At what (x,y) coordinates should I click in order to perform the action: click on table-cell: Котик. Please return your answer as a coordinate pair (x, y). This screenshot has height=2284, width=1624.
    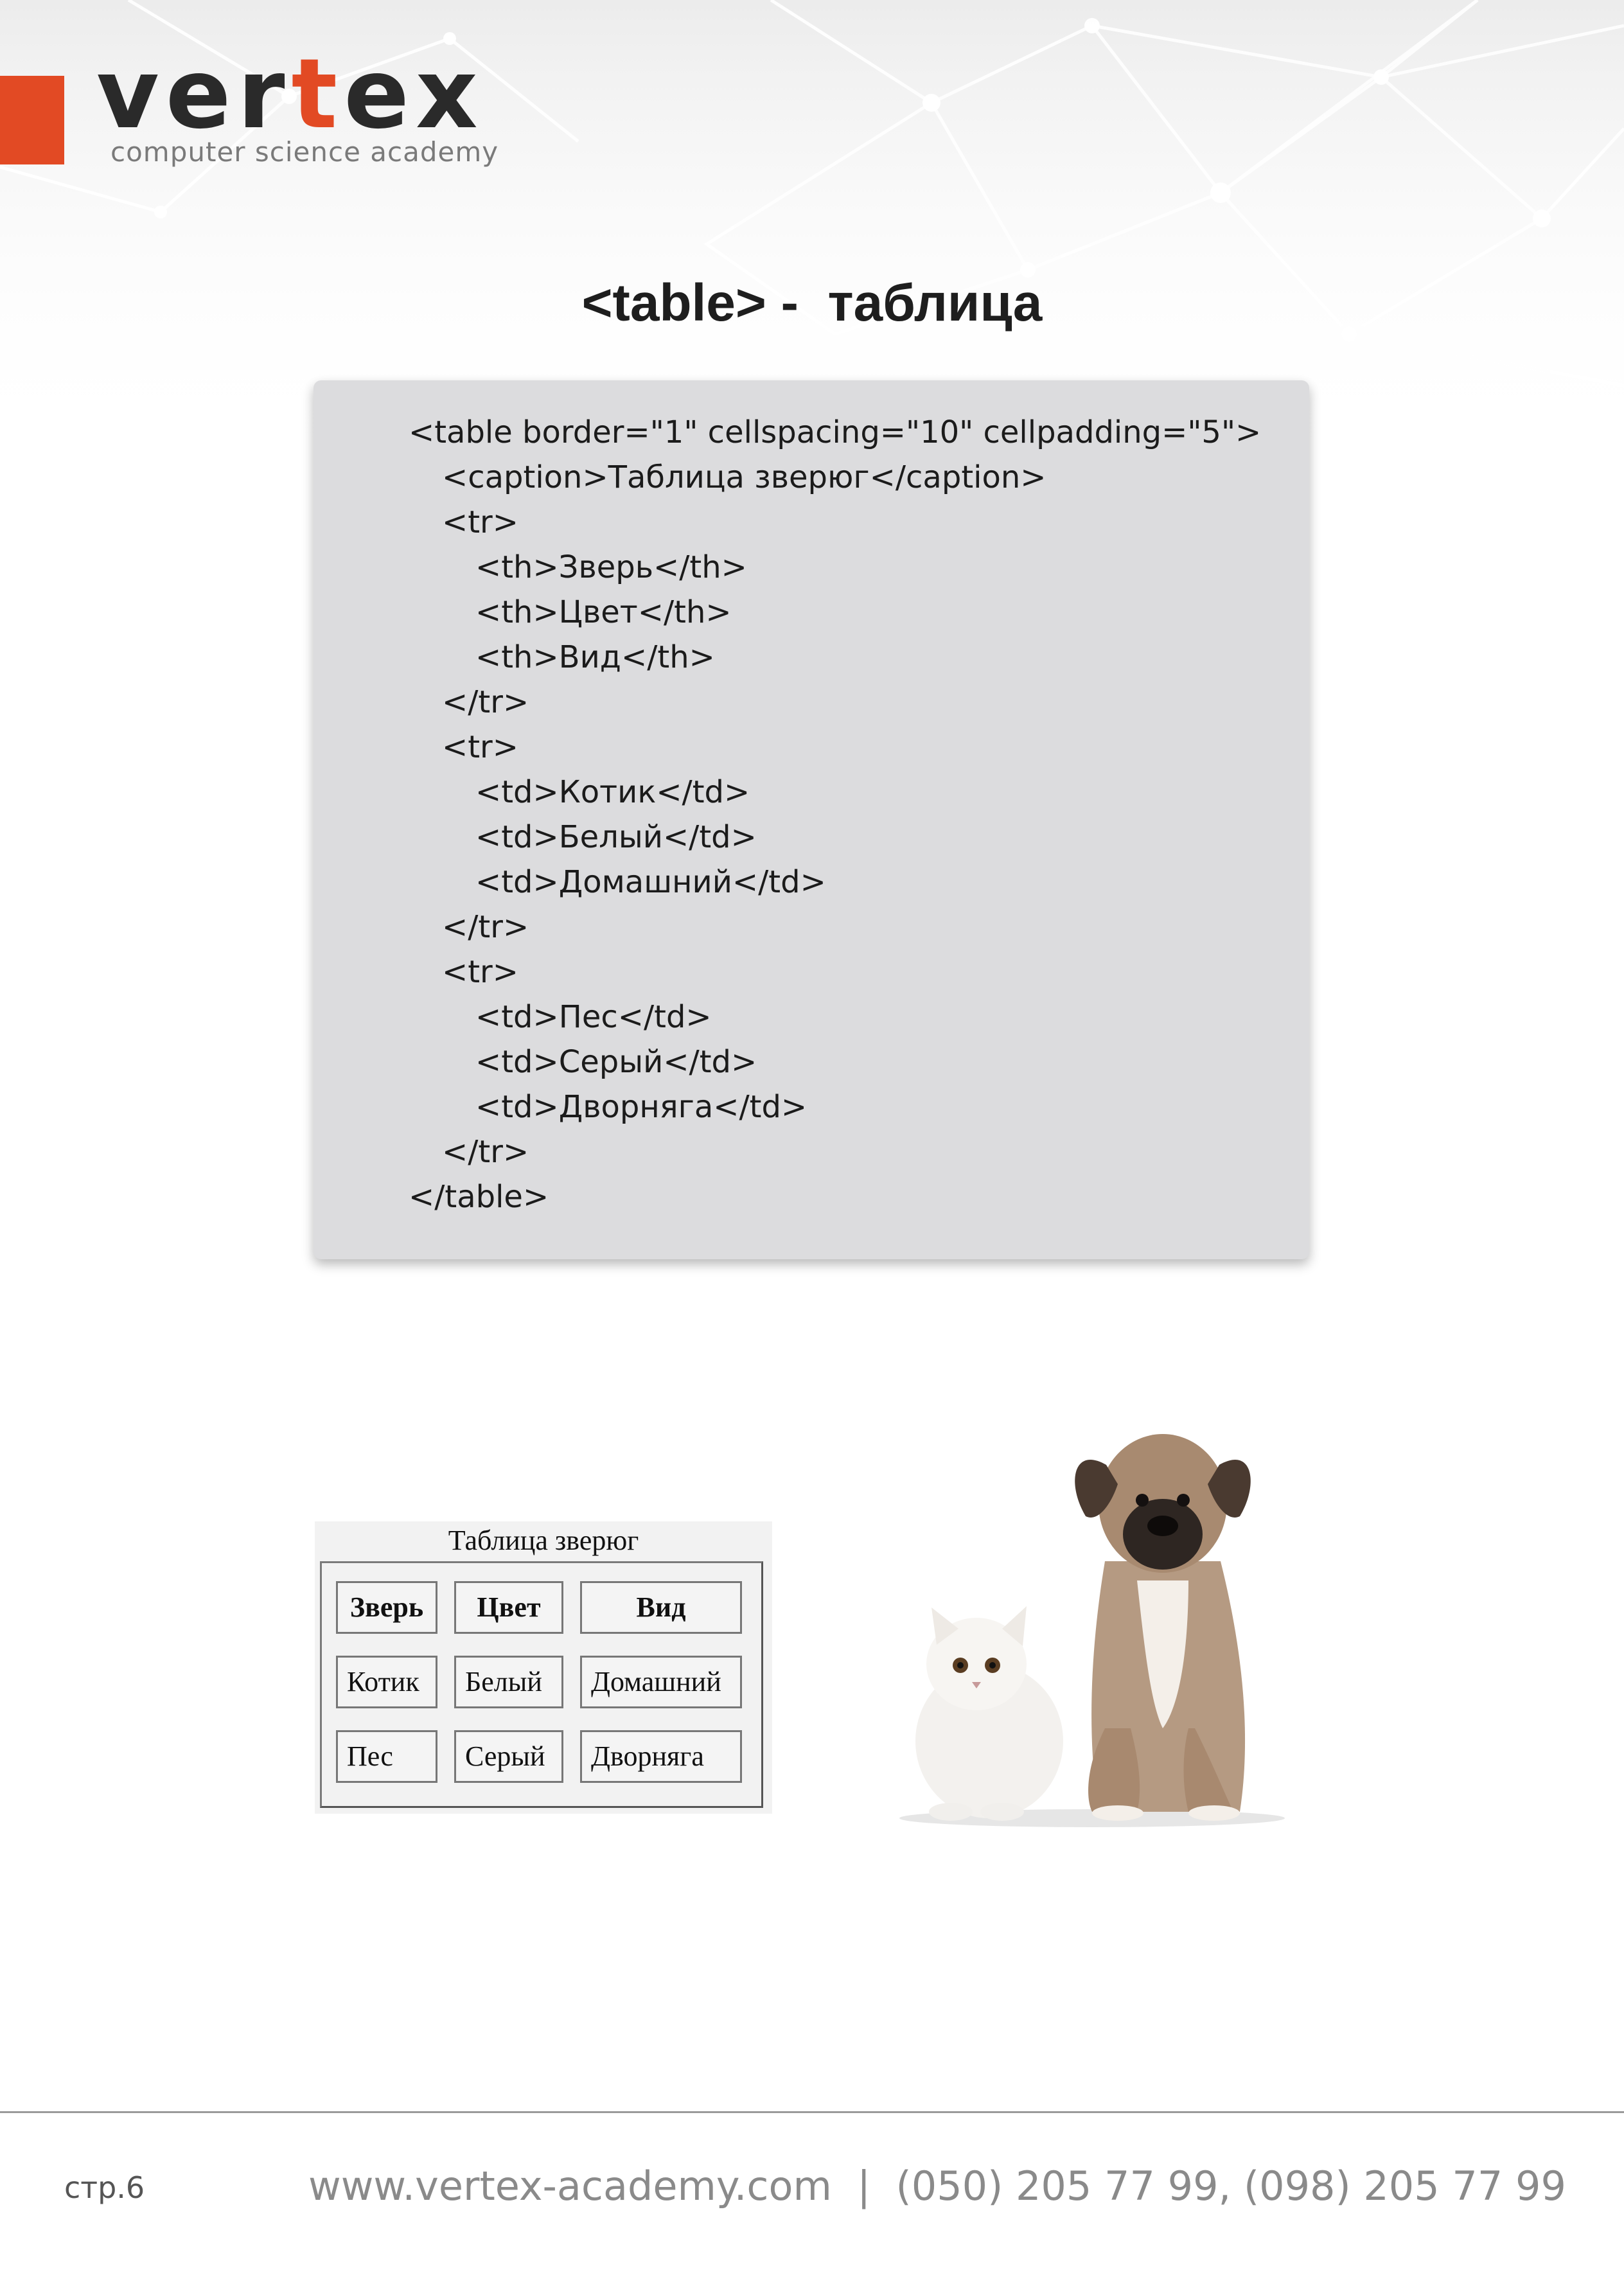
    Looking at the image, I should click on (386, 1682).